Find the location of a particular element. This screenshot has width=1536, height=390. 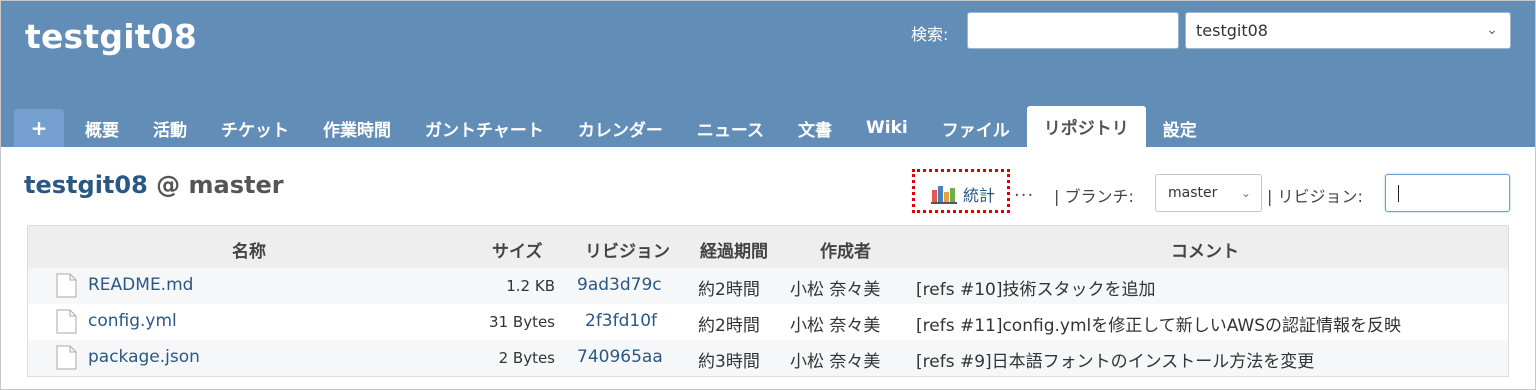

tab-files: ファイル is located at coordinates (976, 128).